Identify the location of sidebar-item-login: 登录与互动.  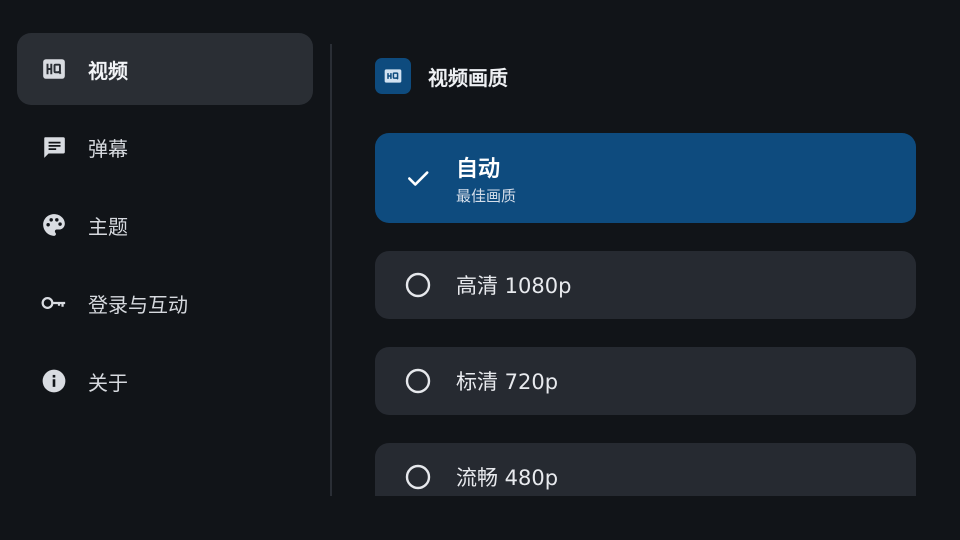
(165, 303).